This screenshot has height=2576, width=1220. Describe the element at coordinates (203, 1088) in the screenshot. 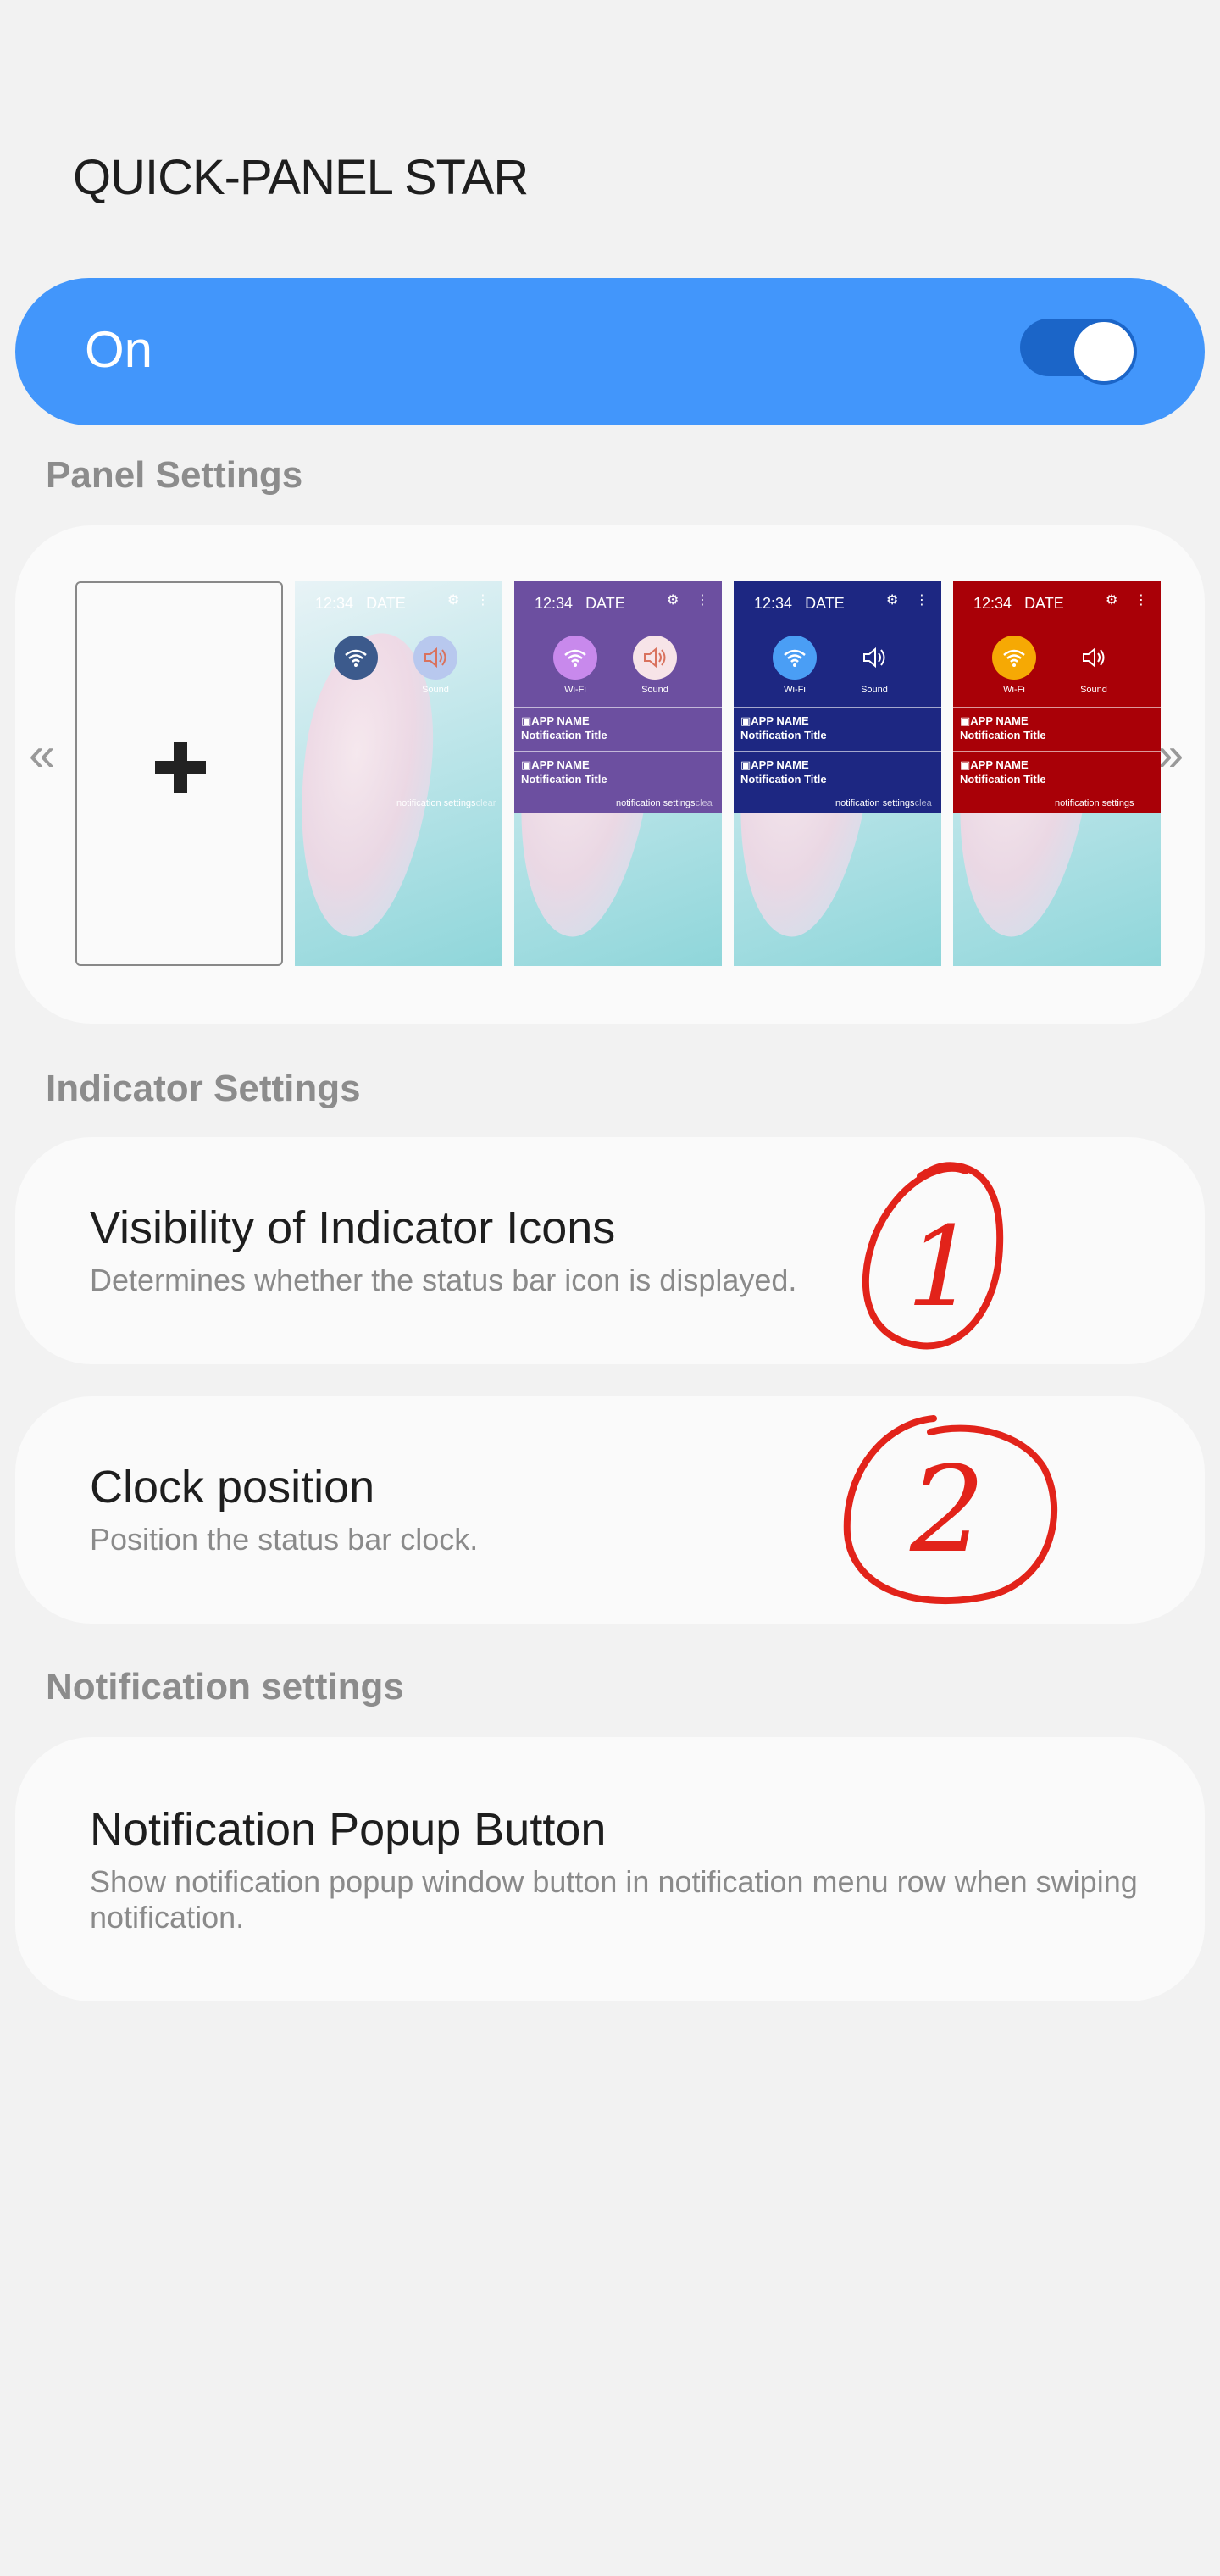

I see `section-title-indicator: Indicator Settings` at that location.